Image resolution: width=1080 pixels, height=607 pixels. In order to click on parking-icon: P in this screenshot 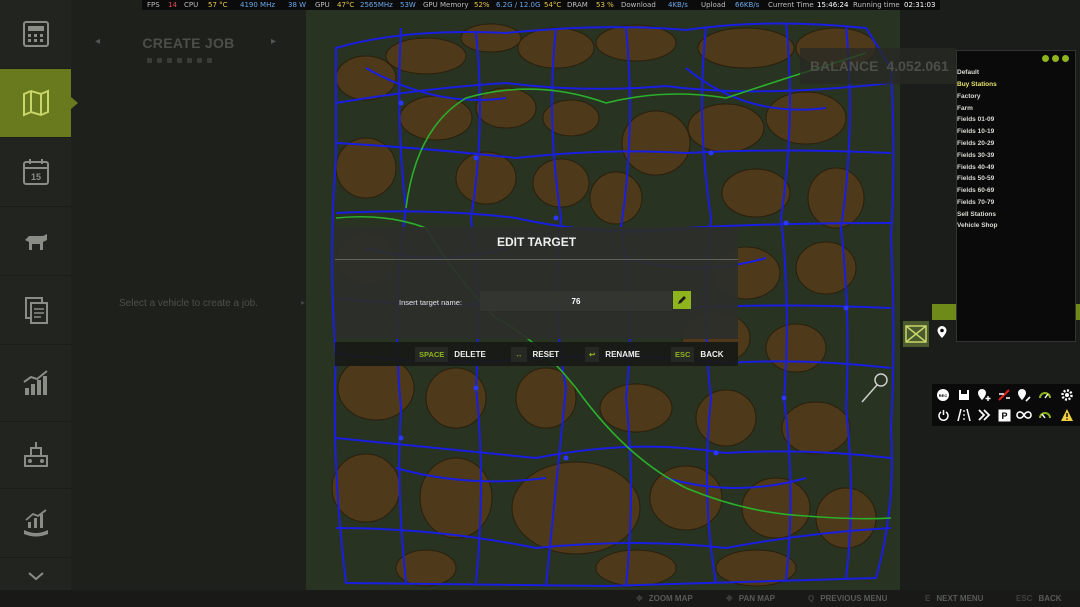, I will do `click(1004, 415)`.